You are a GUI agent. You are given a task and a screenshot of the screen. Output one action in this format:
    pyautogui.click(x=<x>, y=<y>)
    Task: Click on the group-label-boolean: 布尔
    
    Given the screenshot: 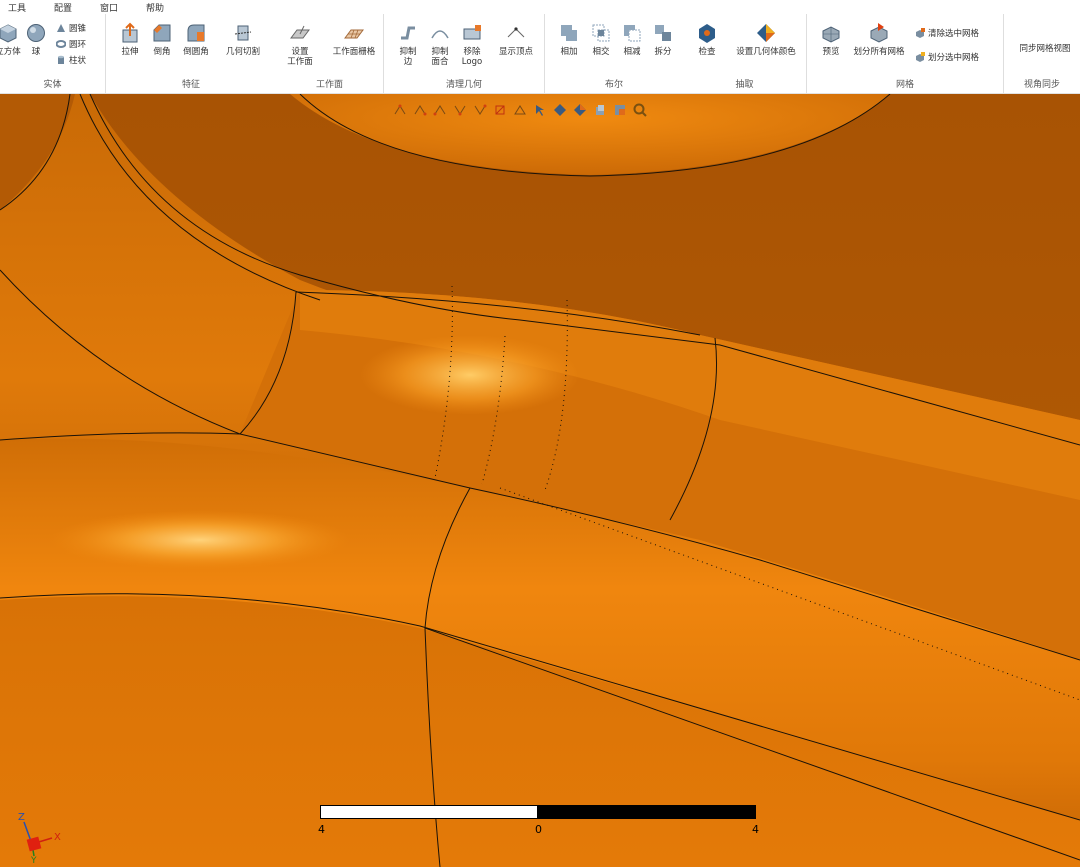 What is the action you would take?
    pyautogui.click(x=613, y=85)
    